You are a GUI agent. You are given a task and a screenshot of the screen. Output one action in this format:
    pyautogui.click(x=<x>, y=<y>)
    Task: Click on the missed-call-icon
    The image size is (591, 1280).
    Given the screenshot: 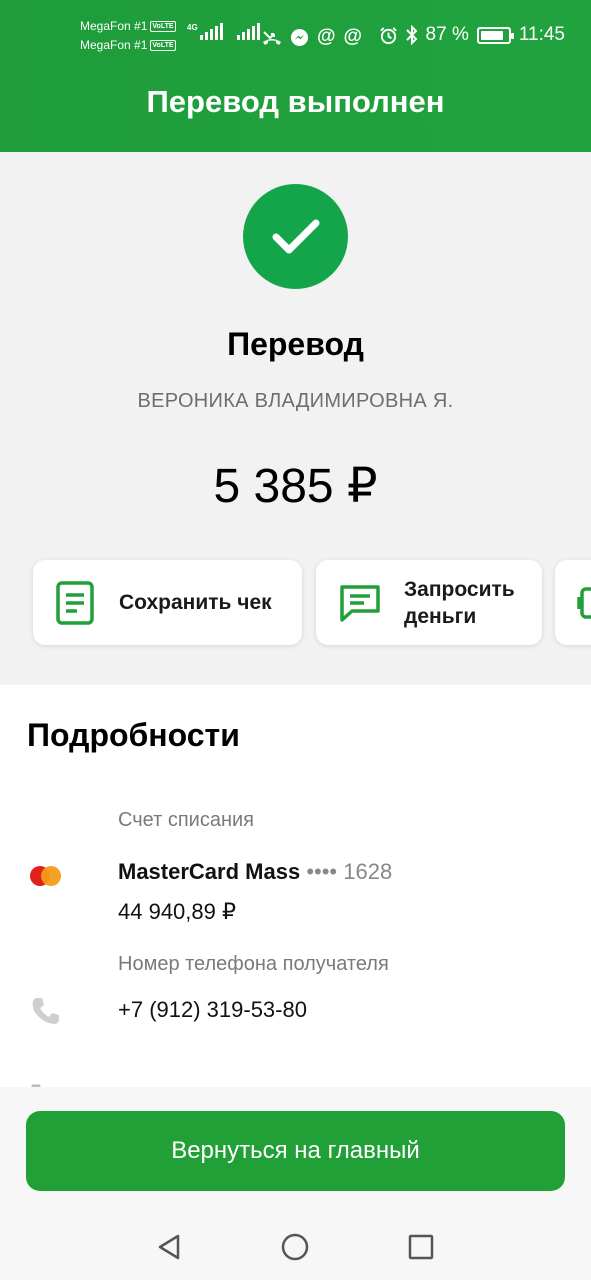 What is the action you would take?
    pyautogui.click(x=272, y=38)
    